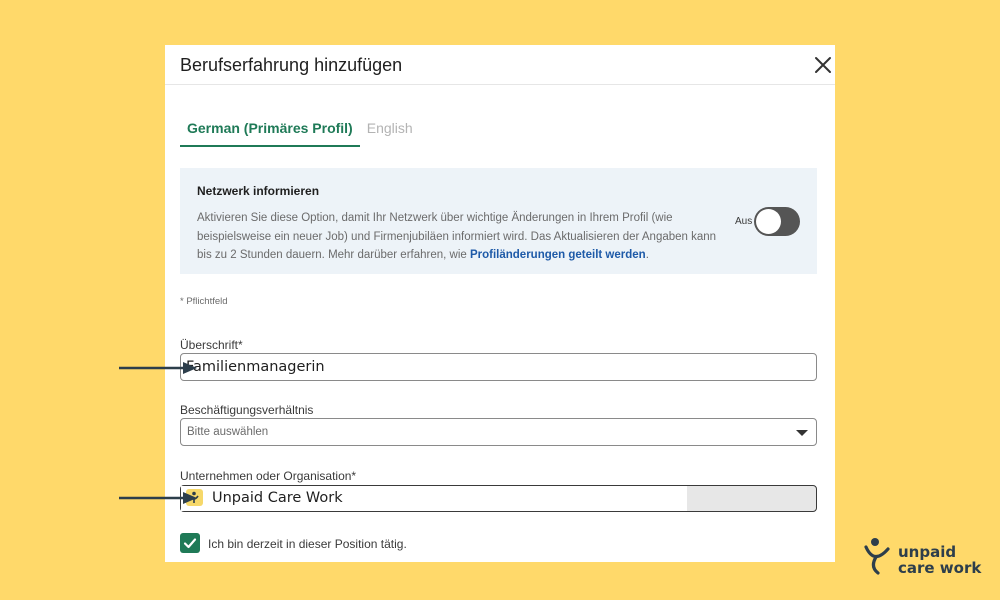 This screenshot has width=1000, height=600. I want to click on dialog-header: Berufserfahrung hinzufügen, so click(500, 65).